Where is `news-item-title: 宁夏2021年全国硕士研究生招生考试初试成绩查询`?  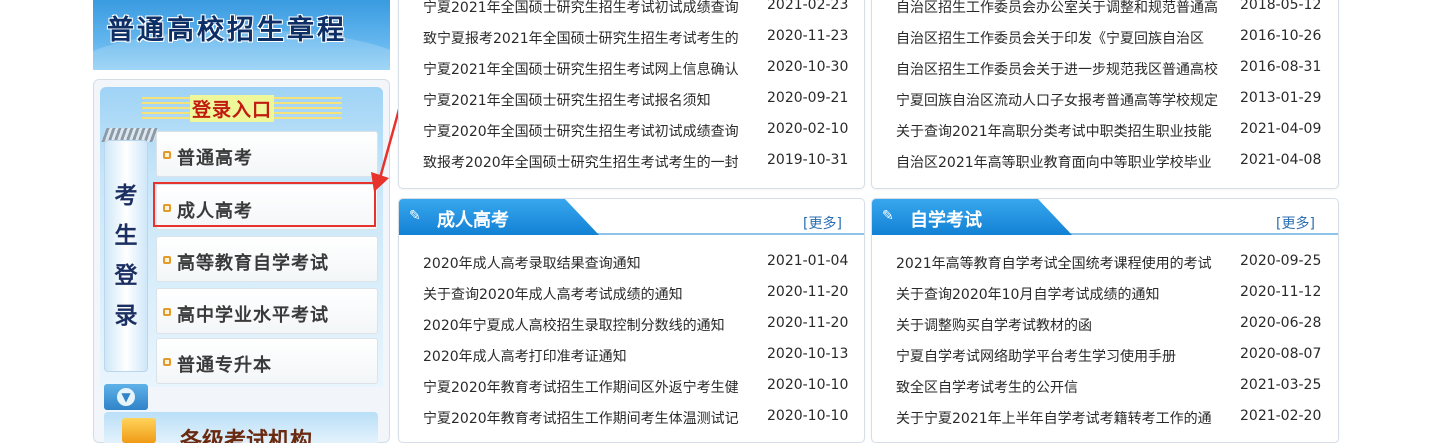
news-item-title: 宁夏2021年全国硕士研究生招生考试初试成绩查询 is located at coordinates (589, 8).